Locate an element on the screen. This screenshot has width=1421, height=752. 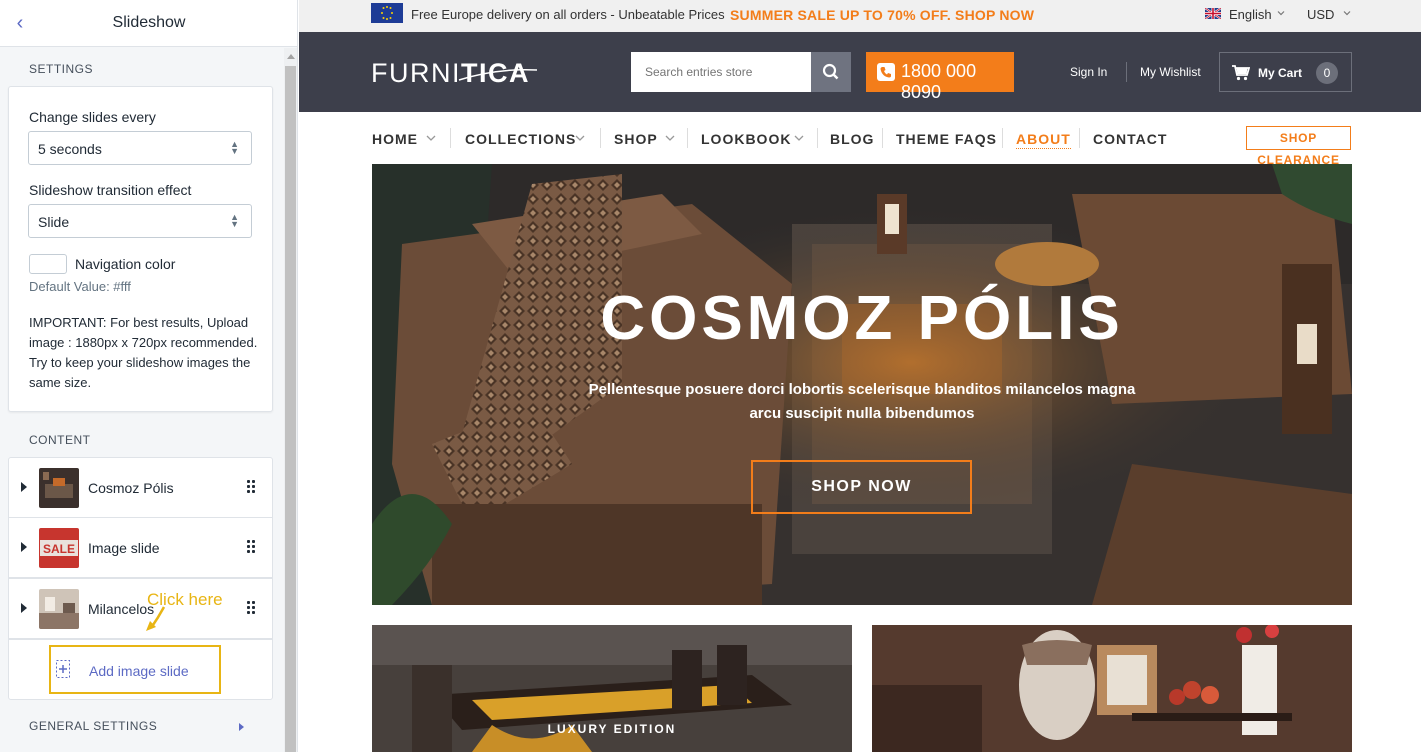
svg-text: SALE is located at coordinates (59, 549).